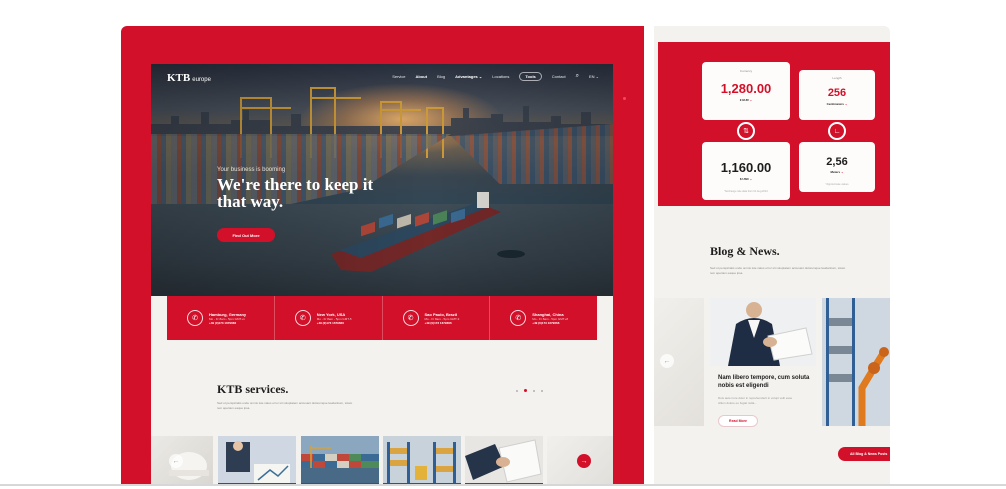 This screenshot has height=489, width=1006. I want to click on service-thumb-warehouse, so click(422, 461).